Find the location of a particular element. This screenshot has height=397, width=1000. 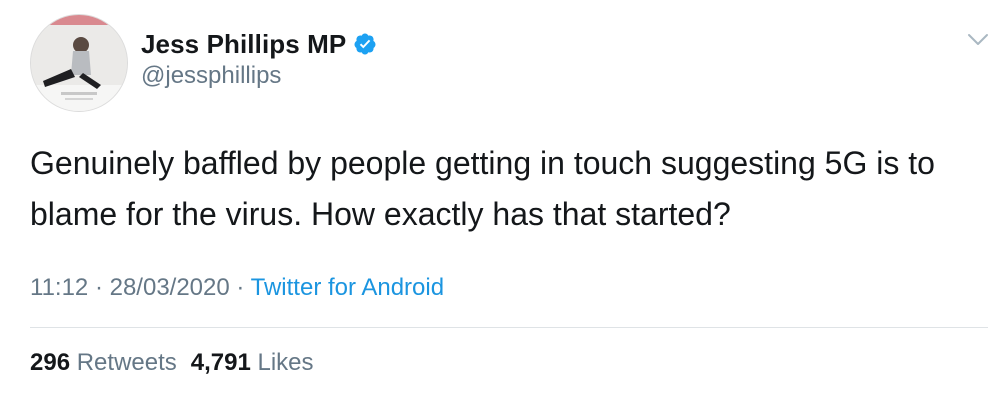

chevron-down-icon is located at coordinates (978, 40).